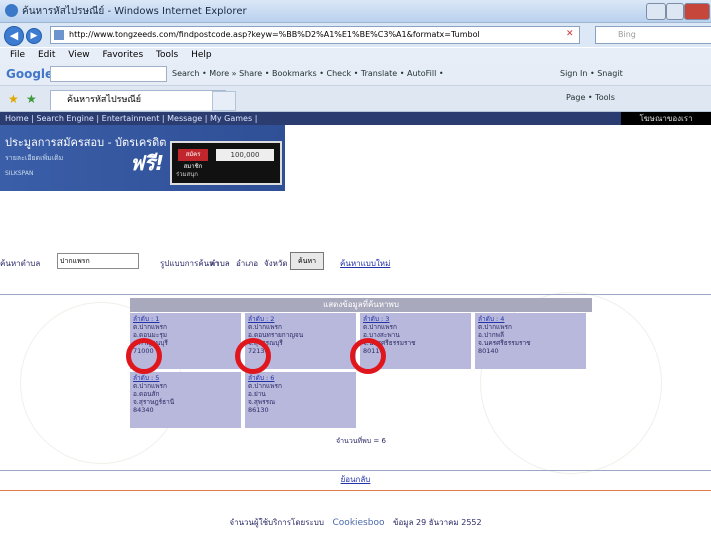 This screenshot has height=542, width=711. Describe the element at coordinates (108, 74) in the screenshot. I see `google-search-input` at that location.